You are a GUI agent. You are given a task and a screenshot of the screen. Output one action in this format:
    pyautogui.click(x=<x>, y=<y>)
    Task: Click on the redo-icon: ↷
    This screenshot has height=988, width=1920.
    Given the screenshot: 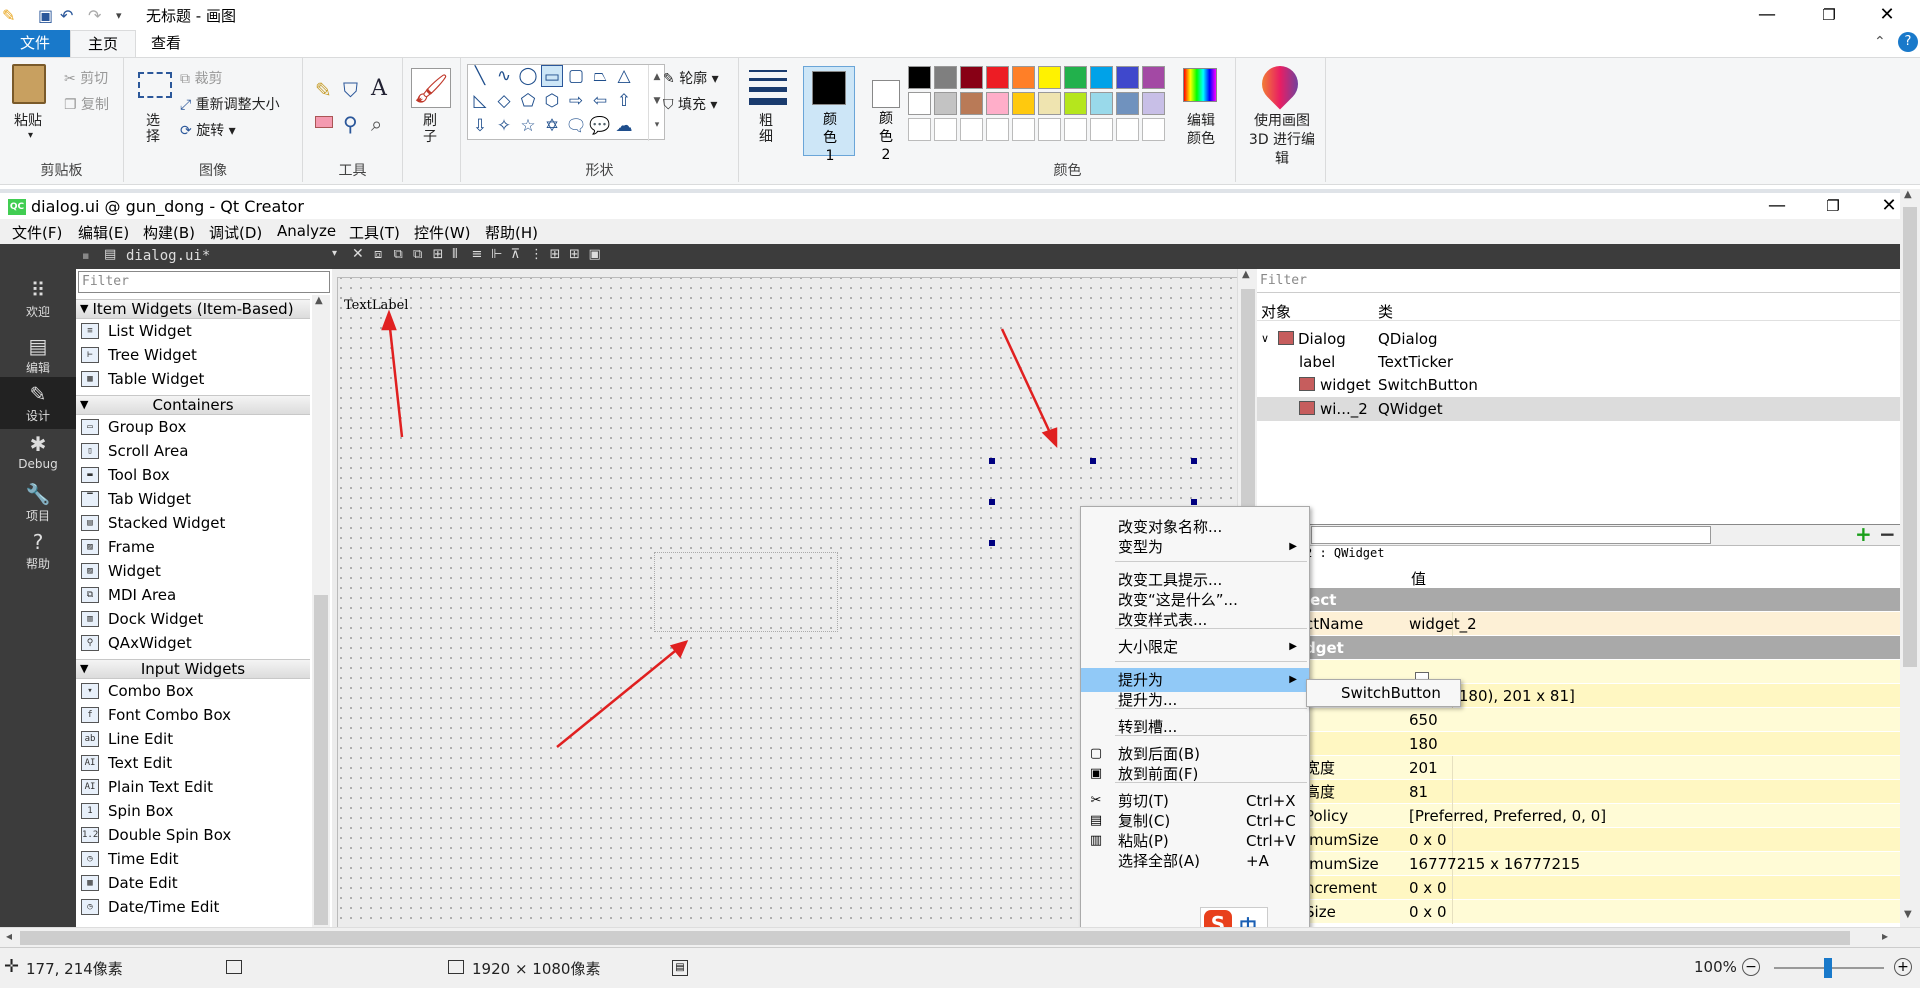 What is the action you would take?
    pyautogui.click(x=94, y=15)
    